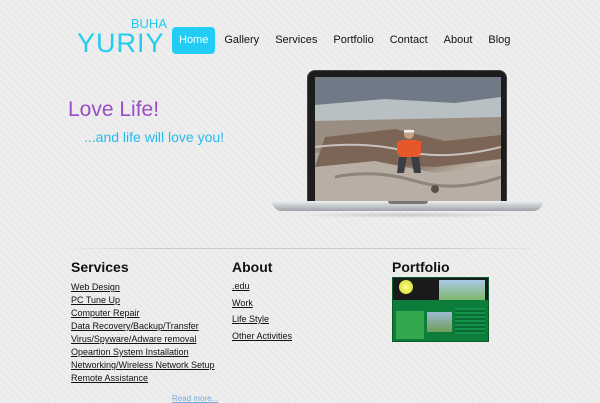 This screenshot has height=403, width=600. Describe the element at coordinates (194, 40) in the screenshot. I see `nav-home: Home` at that location.